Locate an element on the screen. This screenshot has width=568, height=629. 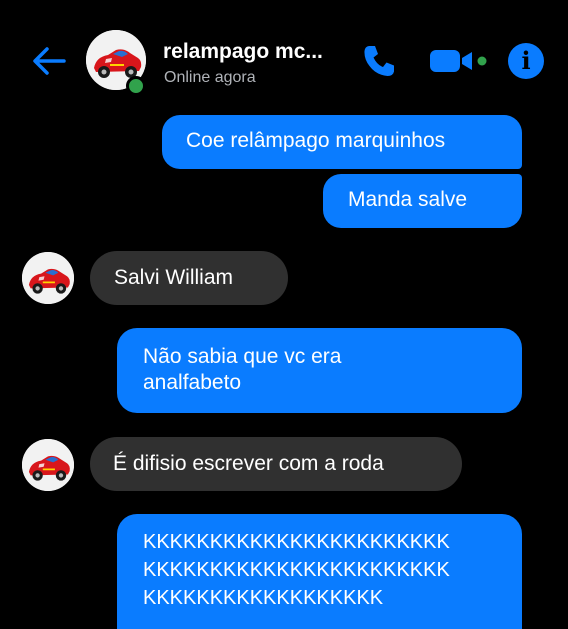
contact-status: Online agora is located at coordinates (210, 77).